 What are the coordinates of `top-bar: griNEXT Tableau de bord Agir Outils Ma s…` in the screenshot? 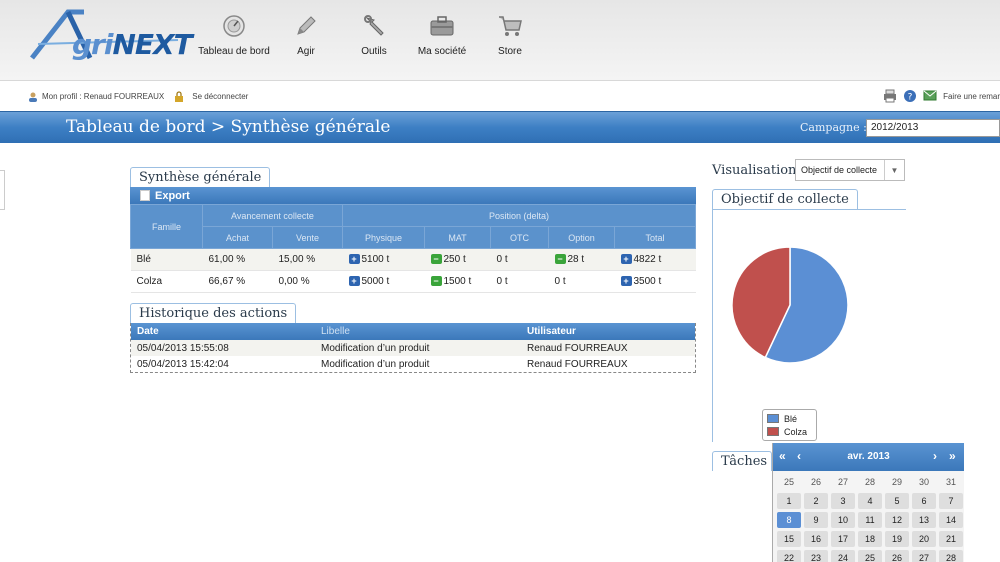 It's located at (500, 40).